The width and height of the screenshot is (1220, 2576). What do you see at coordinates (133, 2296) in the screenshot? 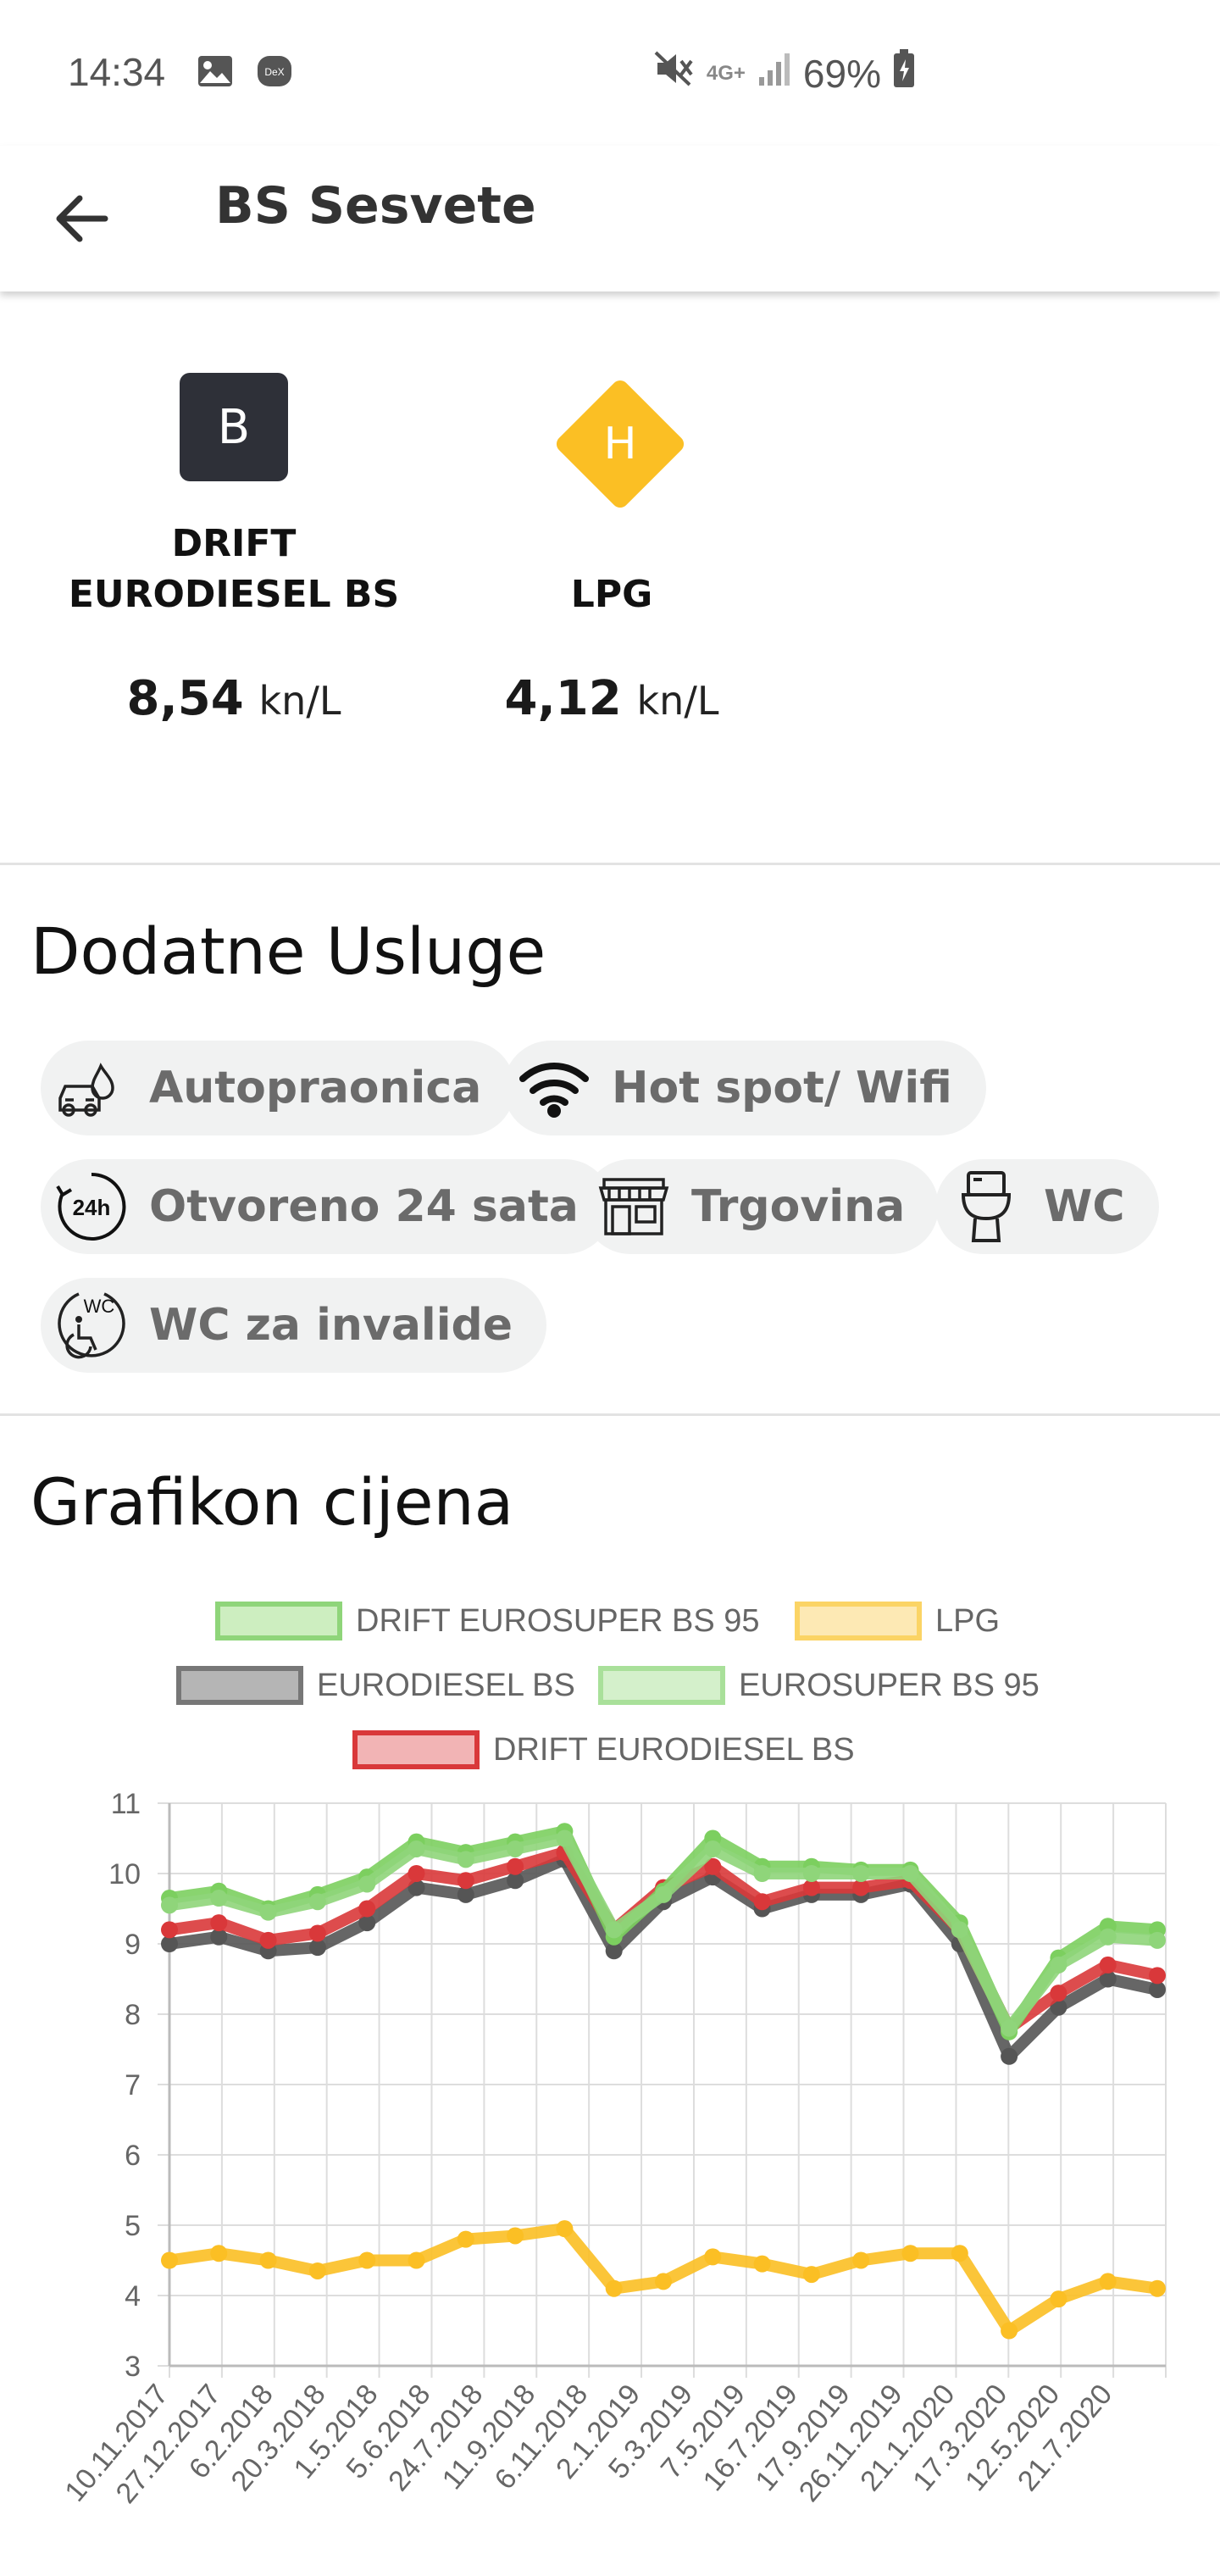
I see `y-tick-label: 4` at bounding box center [133, 2296].